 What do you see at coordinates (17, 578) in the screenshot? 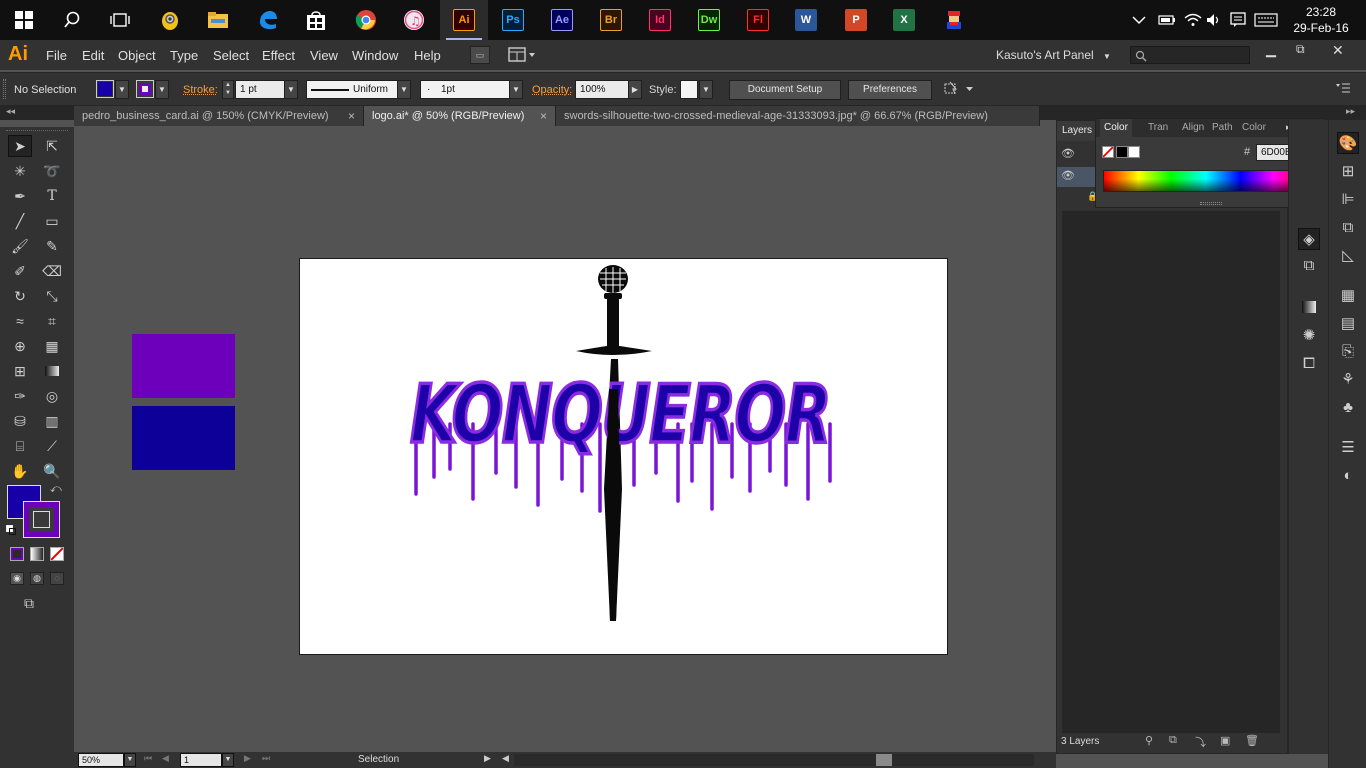
I see `draw-normal-button: ◉` at bounding box center [17, 578].